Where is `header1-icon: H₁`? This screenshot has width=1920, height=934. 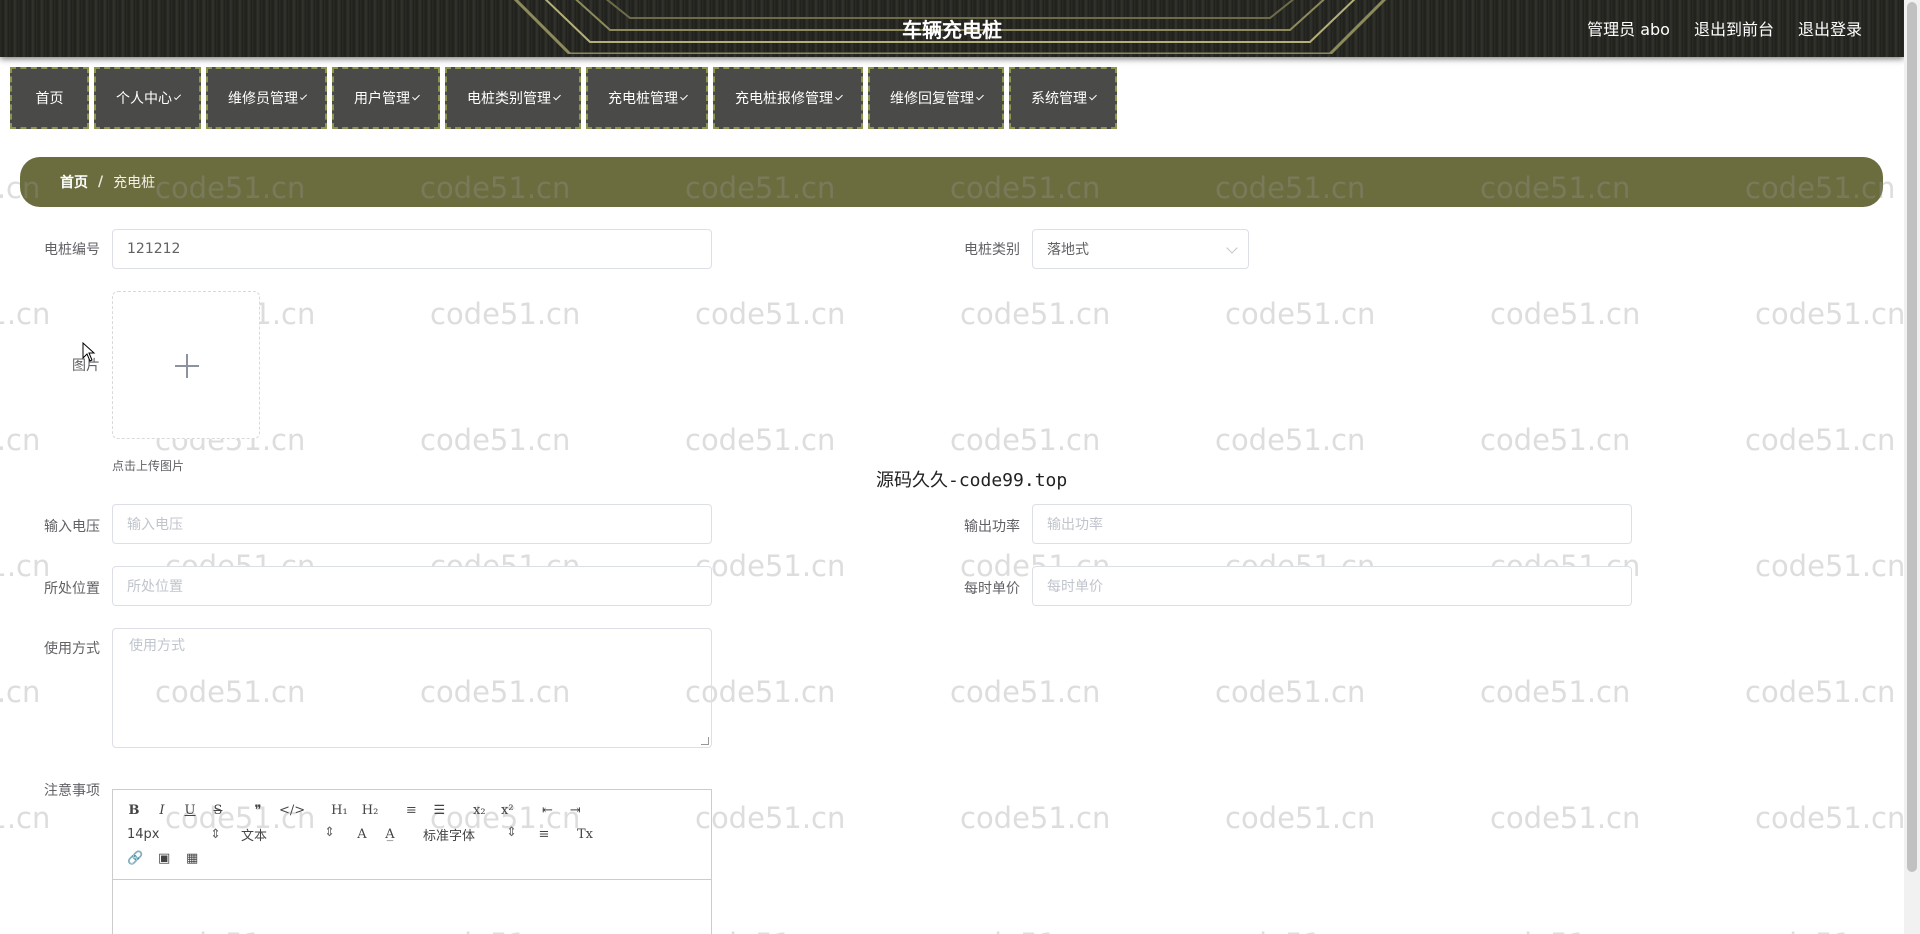 header1-icon: H₁ is located at coordinates (339, 810).